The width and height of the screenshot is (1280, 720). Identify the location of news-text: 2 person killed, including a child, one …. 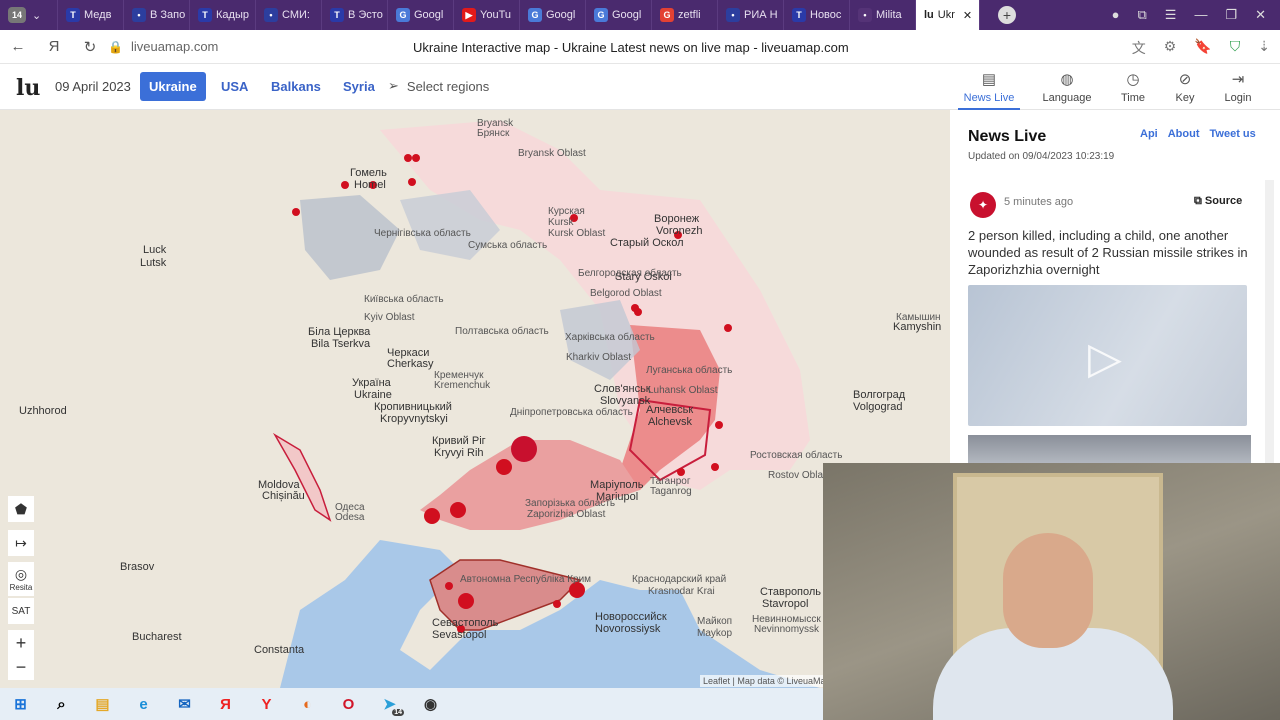
(1108, 252).